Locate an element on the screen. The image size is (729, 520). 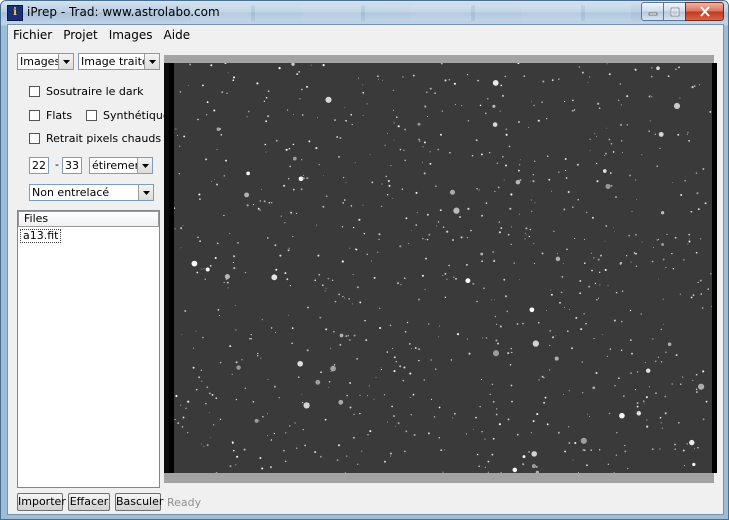
import-button: Importer is located at coordinates (41, 502).